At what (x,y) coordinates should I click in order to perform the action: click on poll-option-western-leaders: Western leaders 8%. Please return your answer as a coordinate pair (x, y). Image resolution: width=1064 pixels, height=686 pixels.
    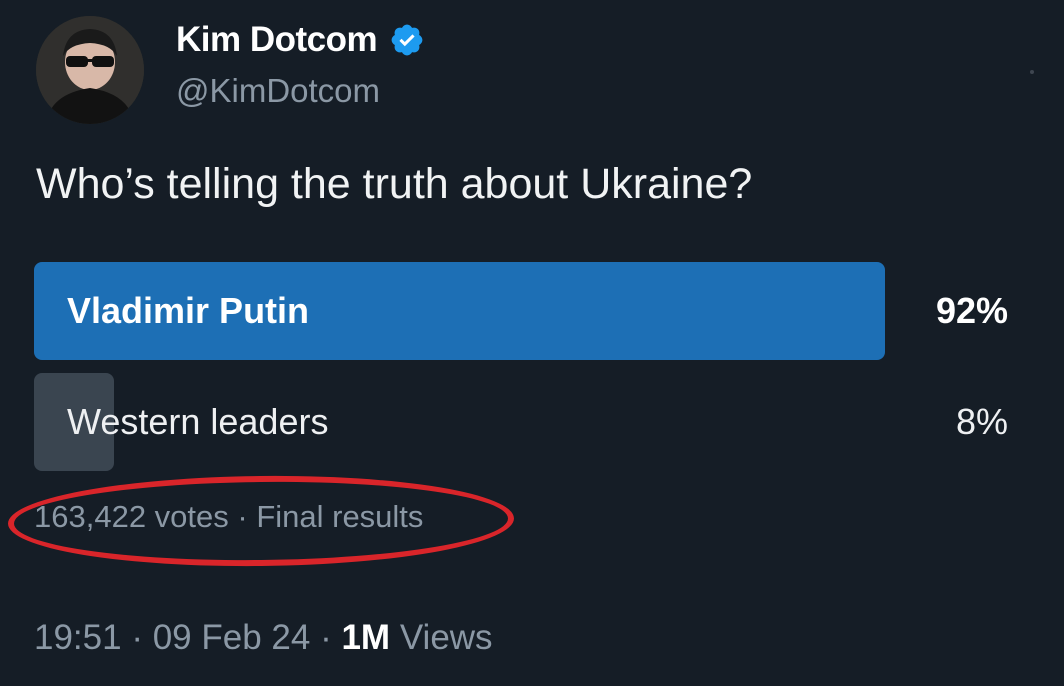
    Looking at the image, I should click on (534, 422).